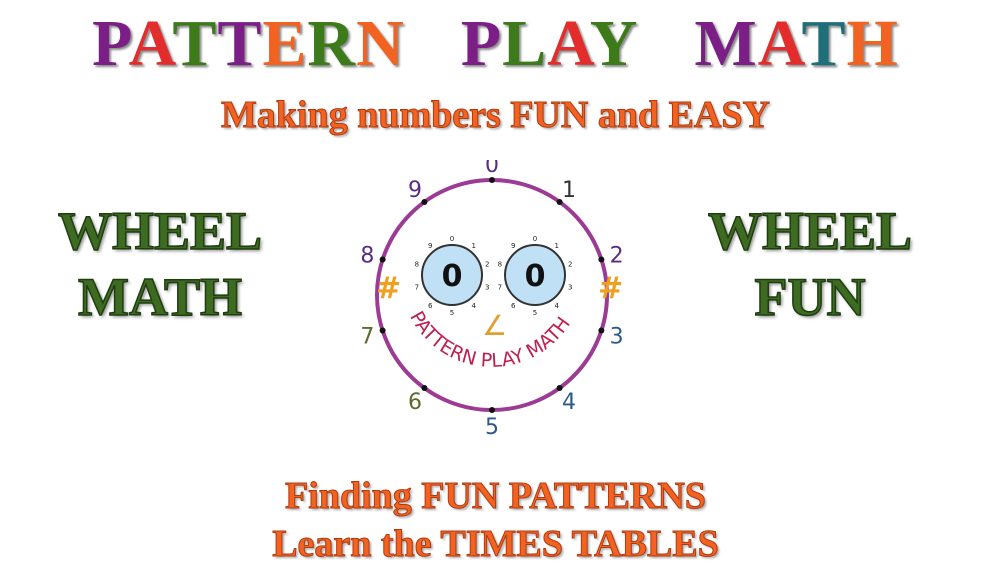 This screenshot has height=572, width=991. Describe the element at coordinates (810, 231) in the screenshot. I see `wheel-fun-line1: WHEEL` at that location.